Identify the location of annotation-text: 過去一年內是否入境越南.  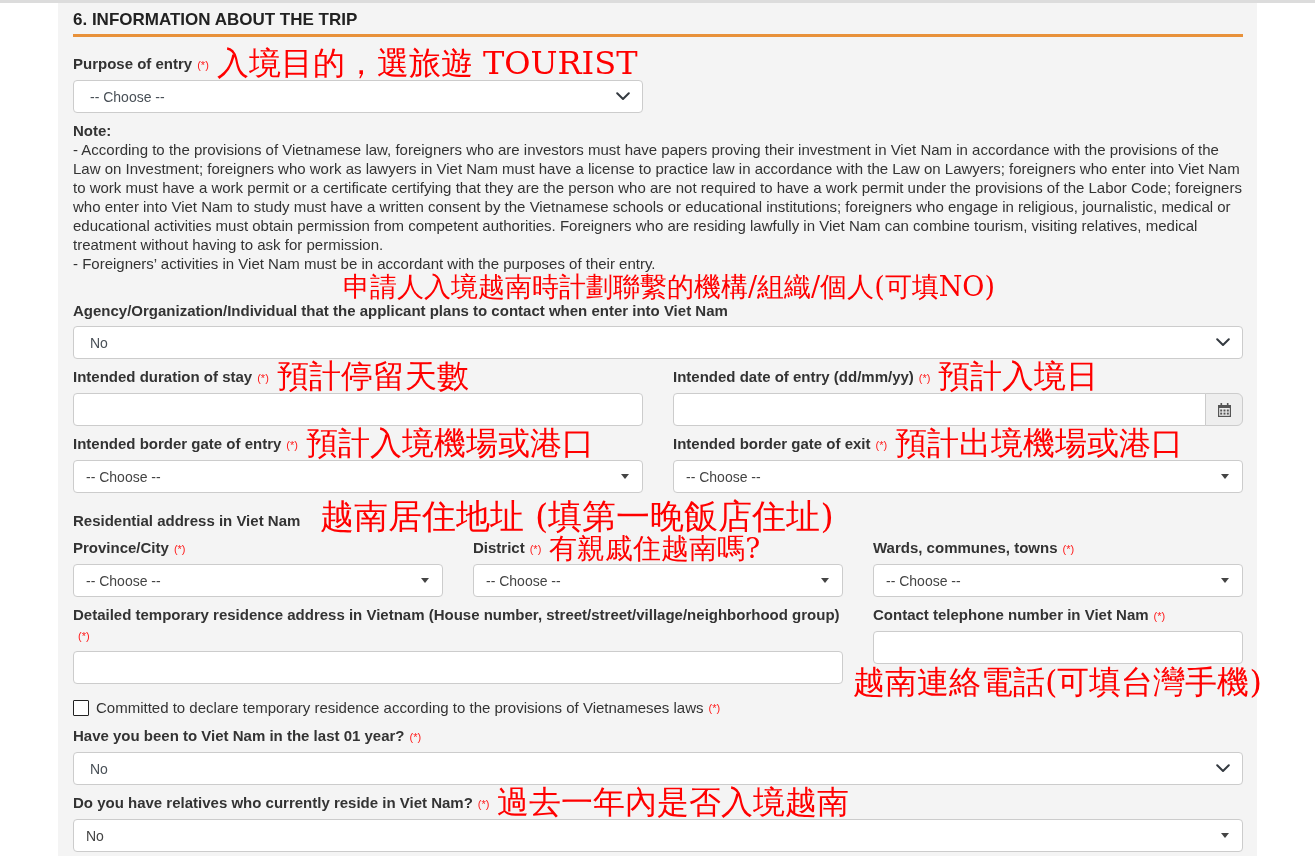
(673, 802).